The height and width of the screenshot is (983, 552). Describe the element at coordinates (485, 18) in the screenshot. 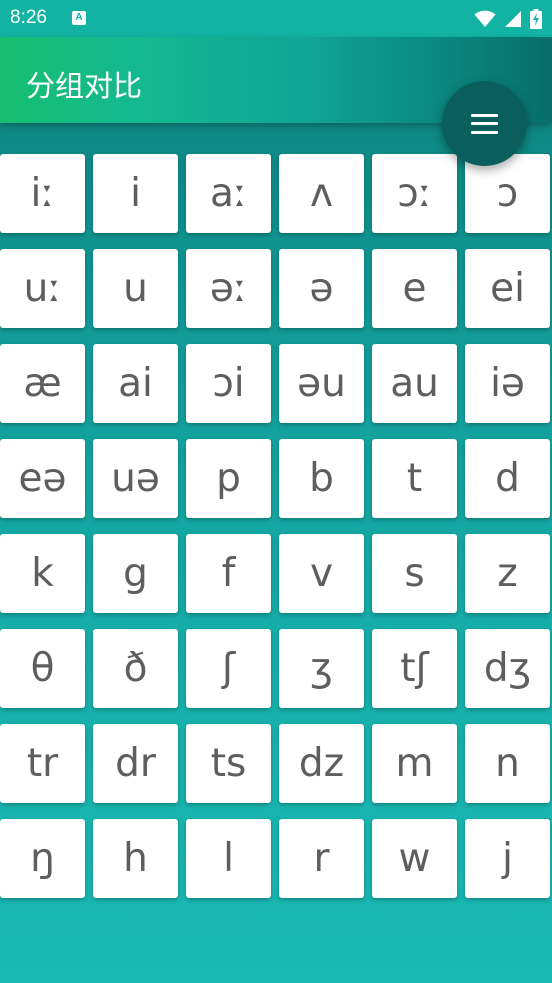

I see `wifi-icon` at that location.